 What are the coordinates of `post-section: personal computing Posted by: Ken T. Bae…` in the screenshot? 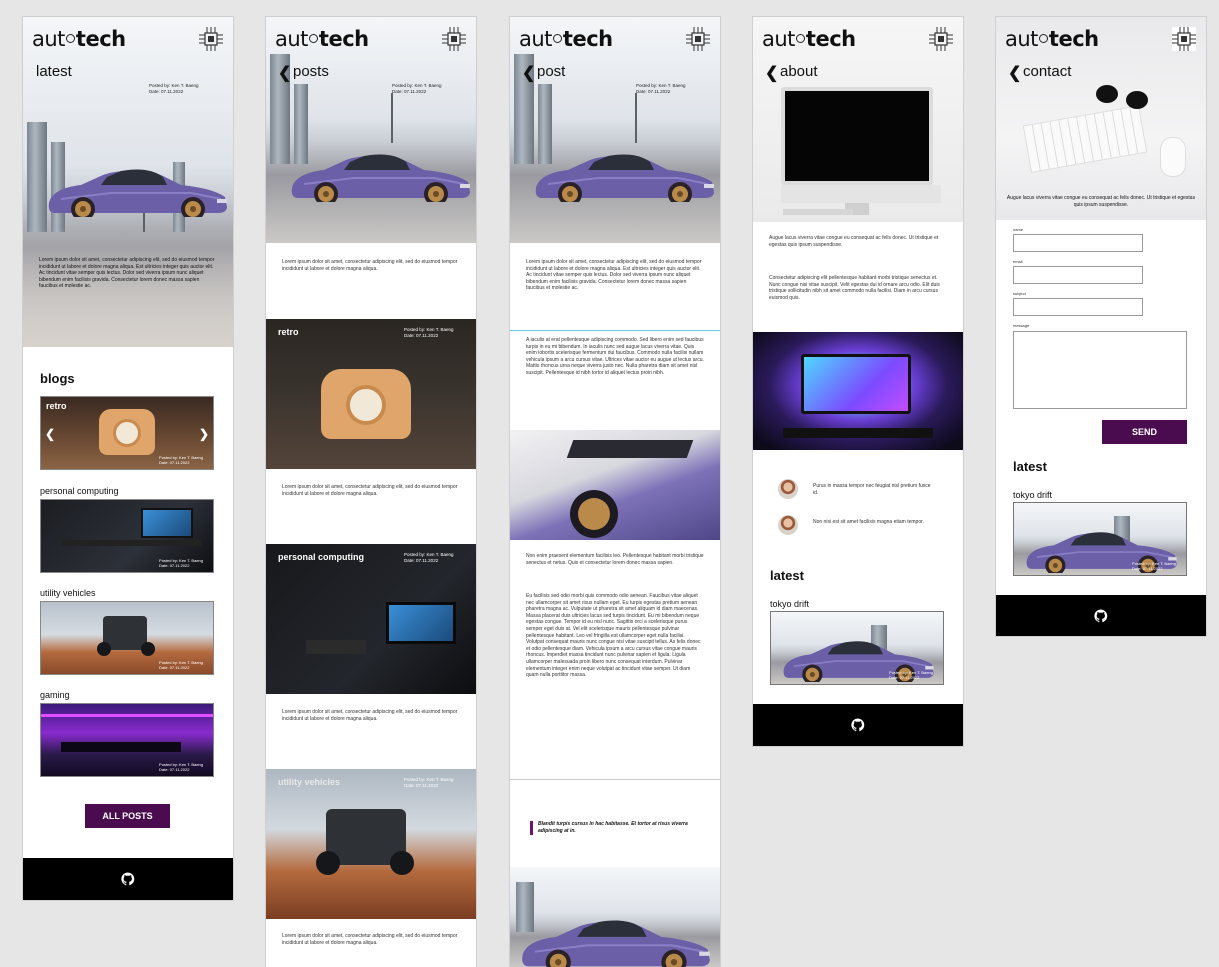 It's located at (371, 619).